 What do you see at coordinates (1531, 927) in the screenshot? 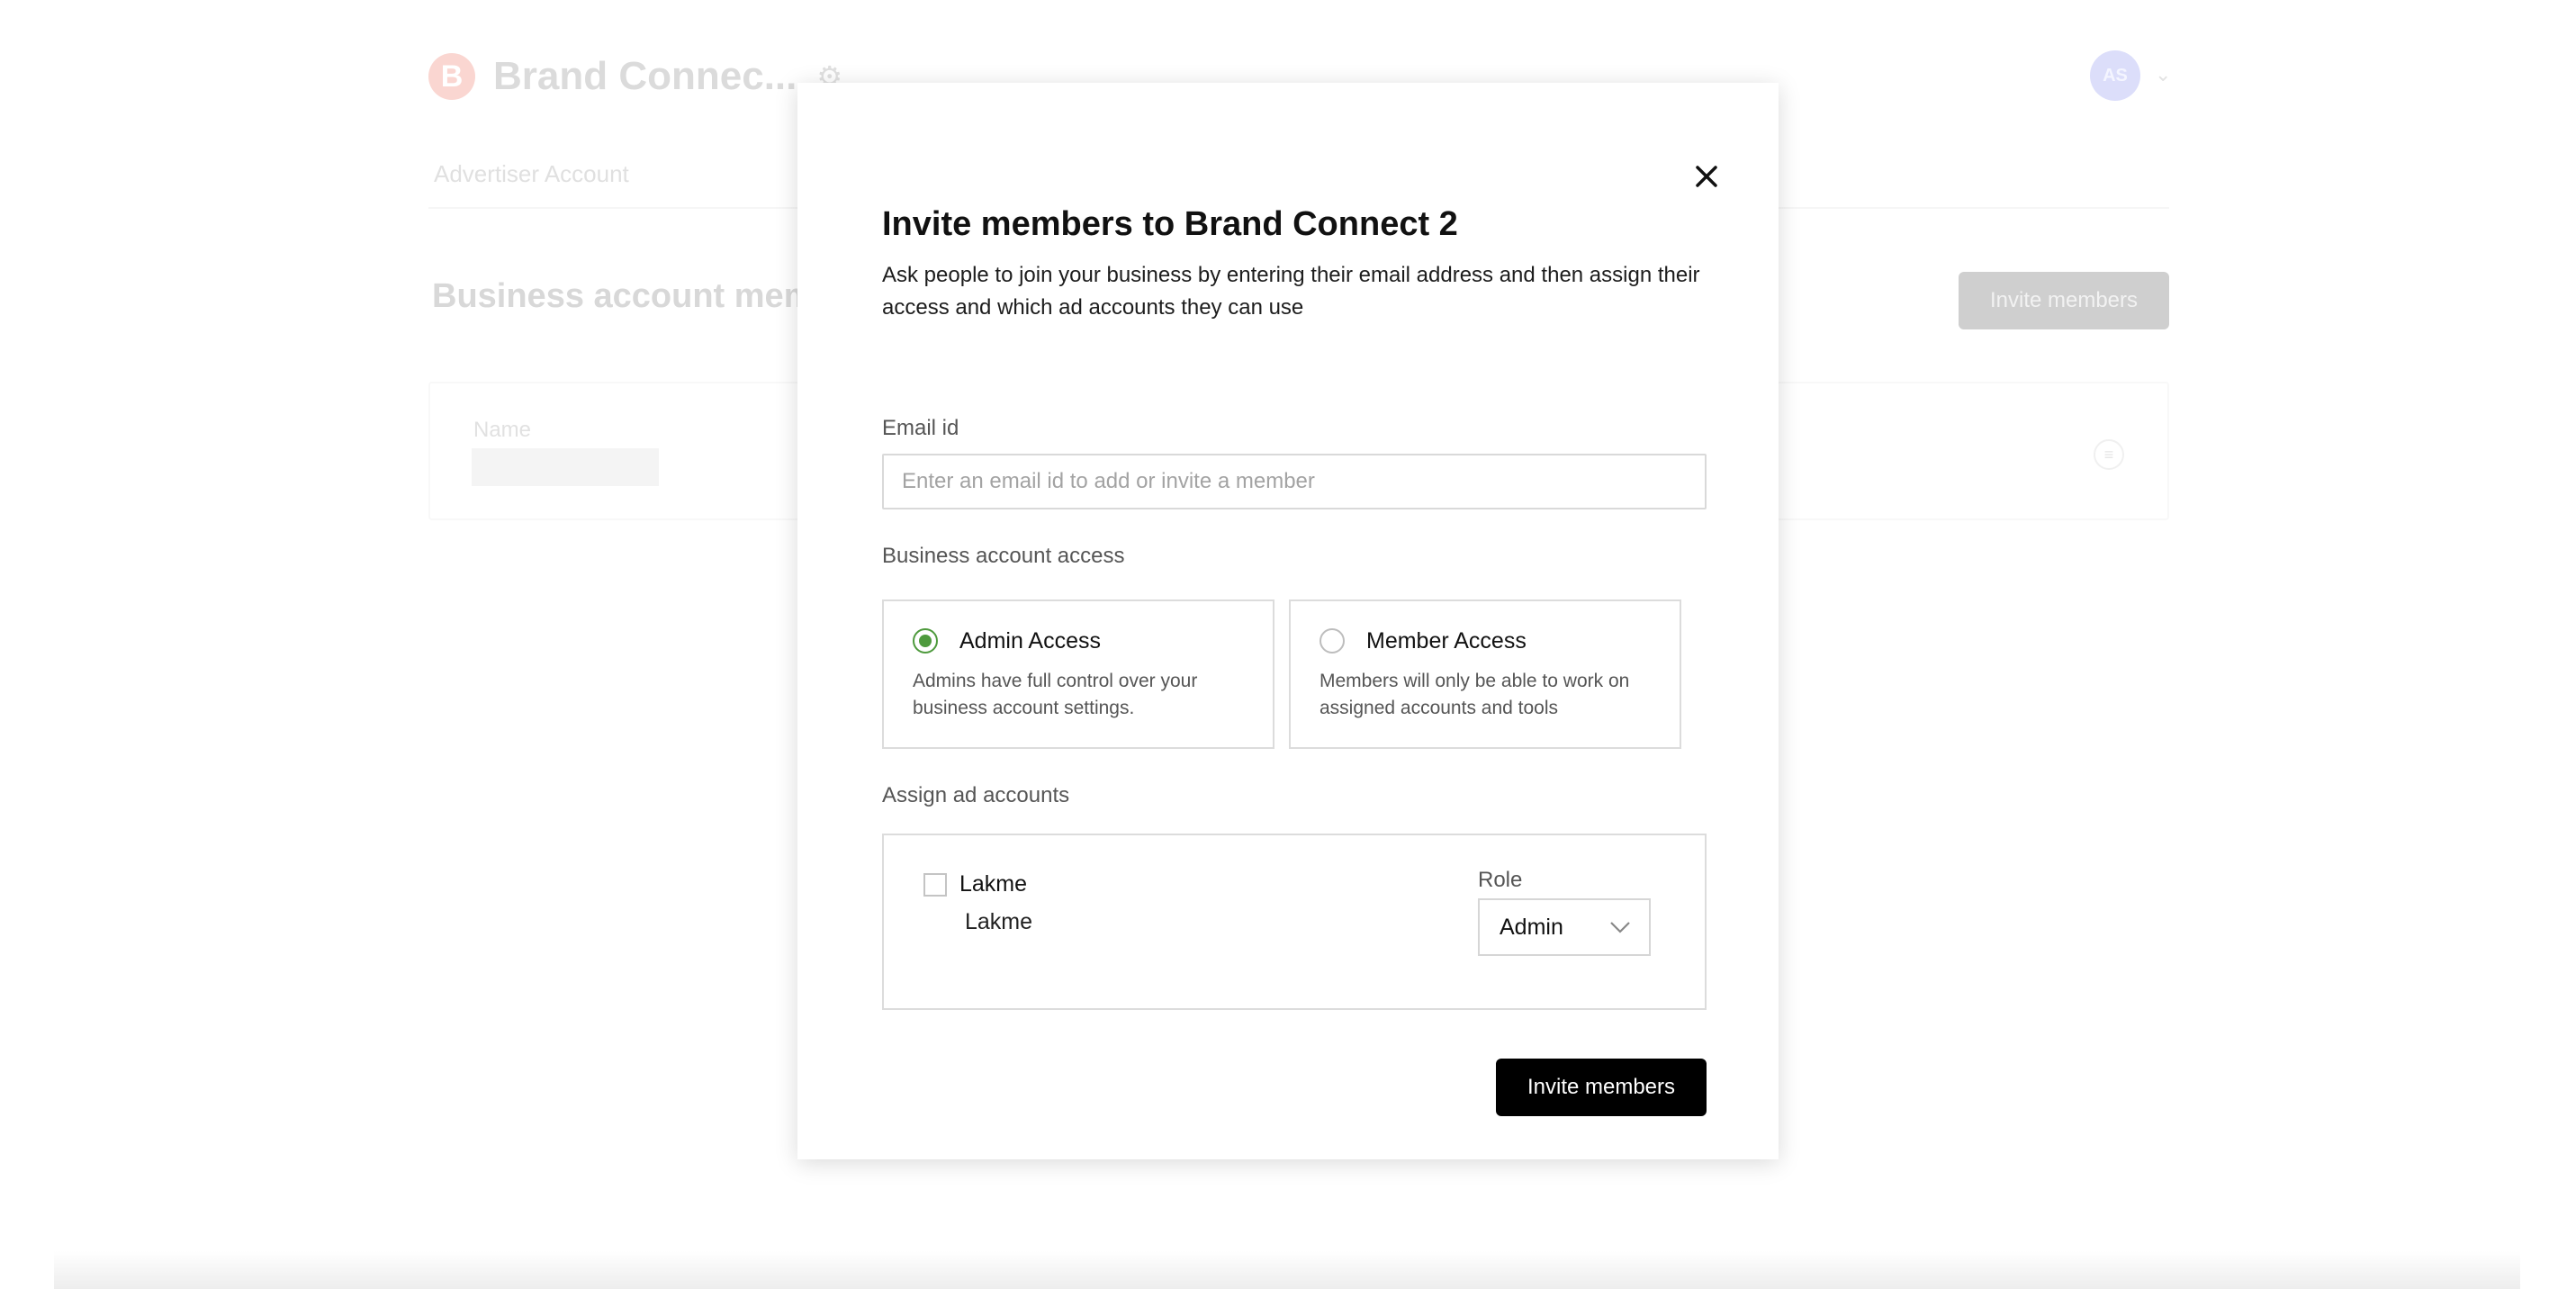
I see `role-value: Admin` at bounding box center [1531, 927].